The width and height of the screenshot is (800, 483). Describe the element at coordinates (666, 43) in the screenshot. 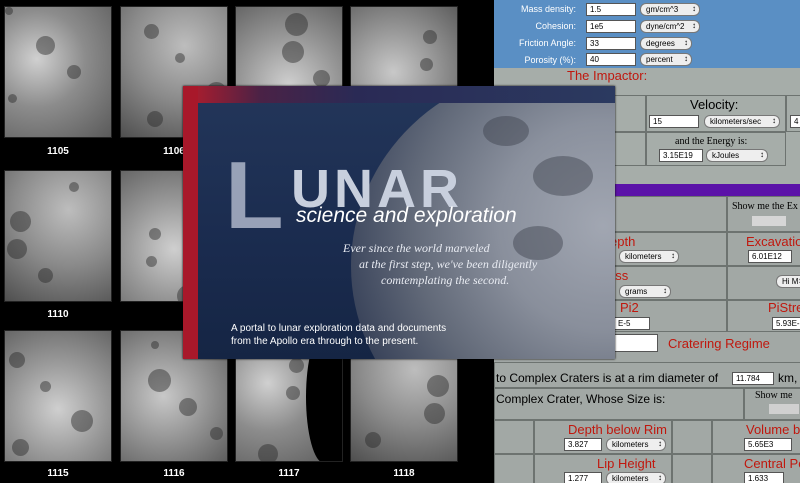

I see `friction-angle-unit-select: degrees` at that location.